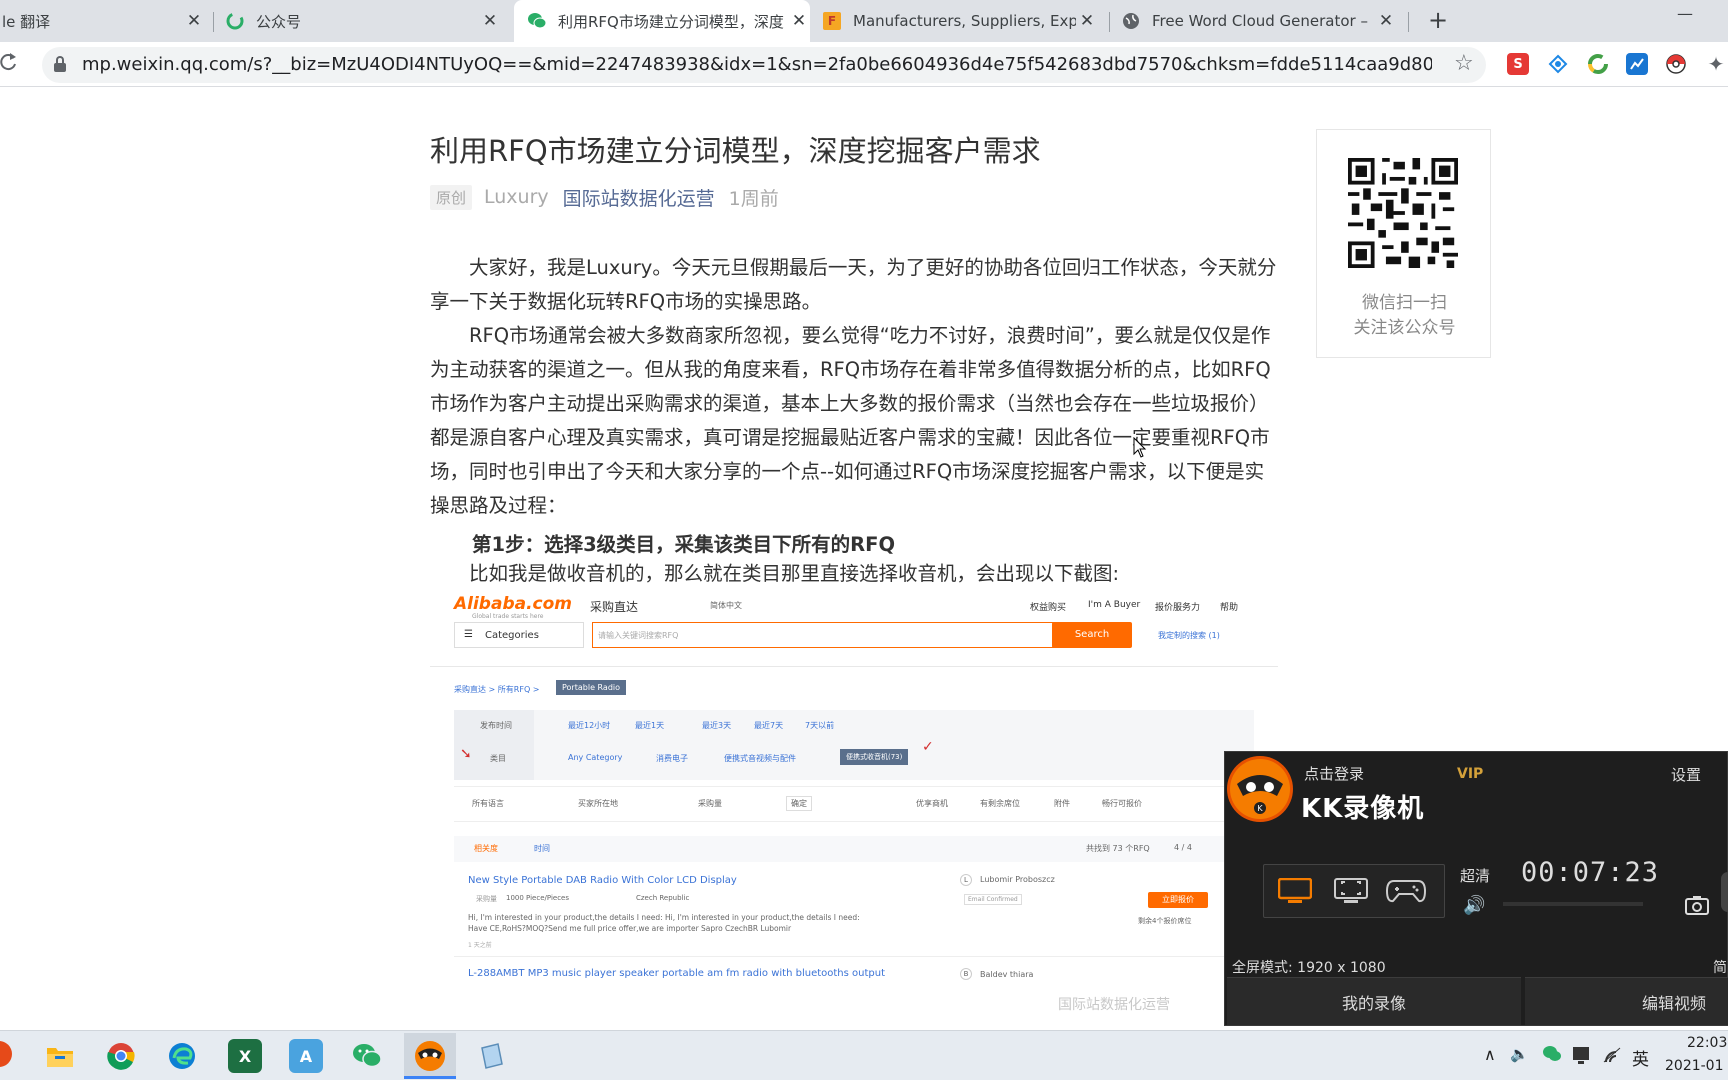 Image resolution: width=1728 pixels, height=1080 pixels. I want to click on xmind-icon: A, so click(306, 1056).